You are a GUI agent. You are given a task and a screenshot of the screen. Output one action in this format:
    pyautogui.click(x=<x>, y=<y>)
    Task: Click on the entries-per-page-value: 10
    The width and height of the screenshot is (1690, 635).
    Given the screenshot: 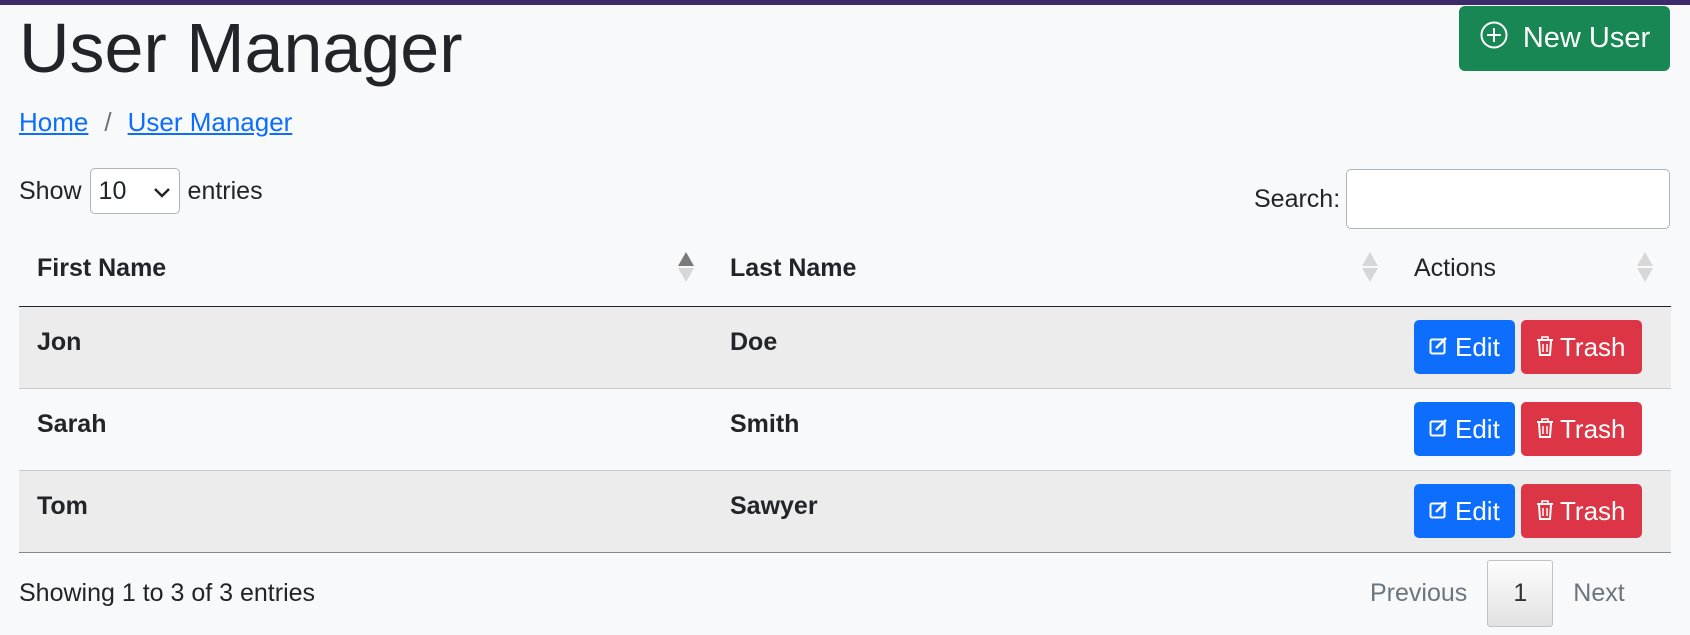 What is the action you would take?
    pyautogui.click(x=112, y=190)
    